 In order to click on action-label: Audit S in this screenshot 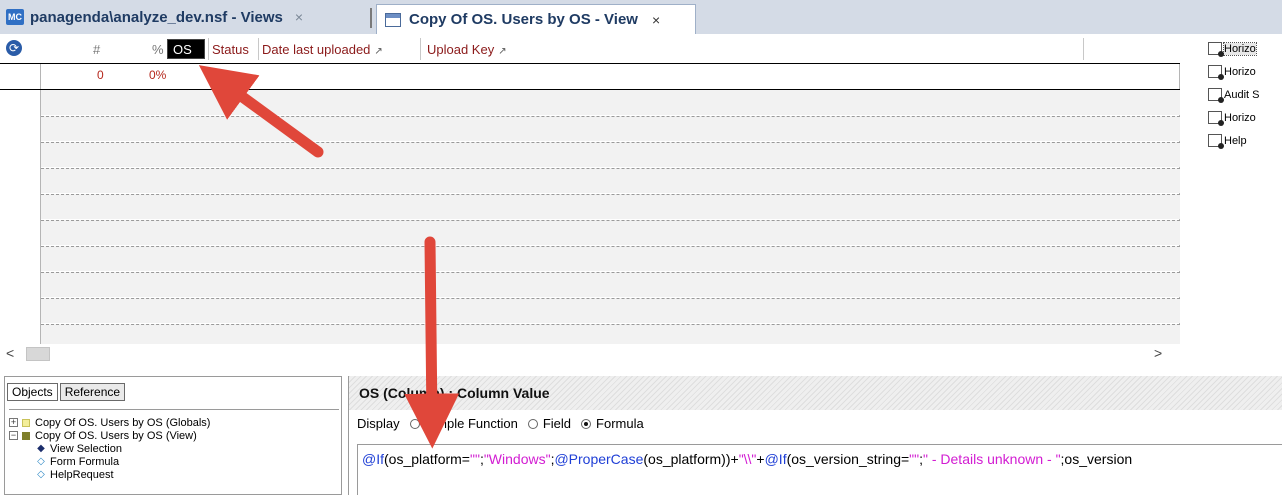, I will do `click(1242, 94)`.